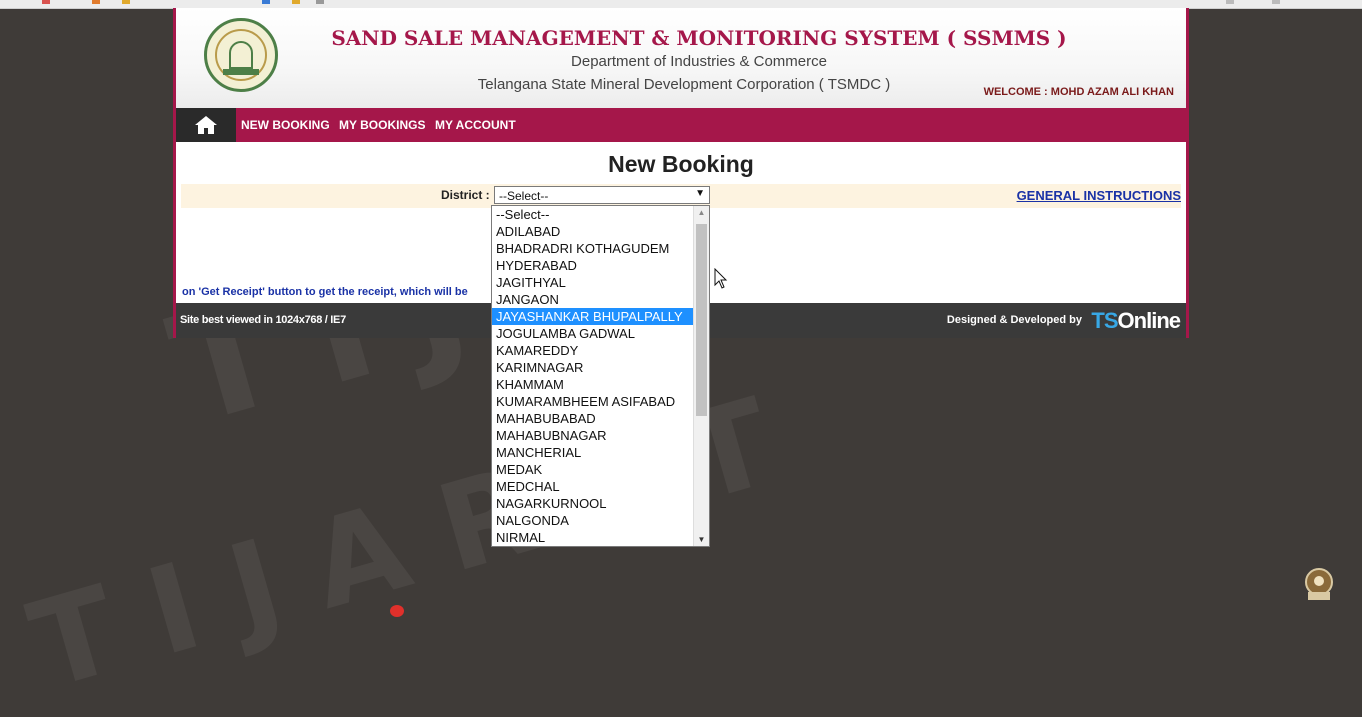  I want to click on district-option: KAMAREDDY, so click(593, 350).